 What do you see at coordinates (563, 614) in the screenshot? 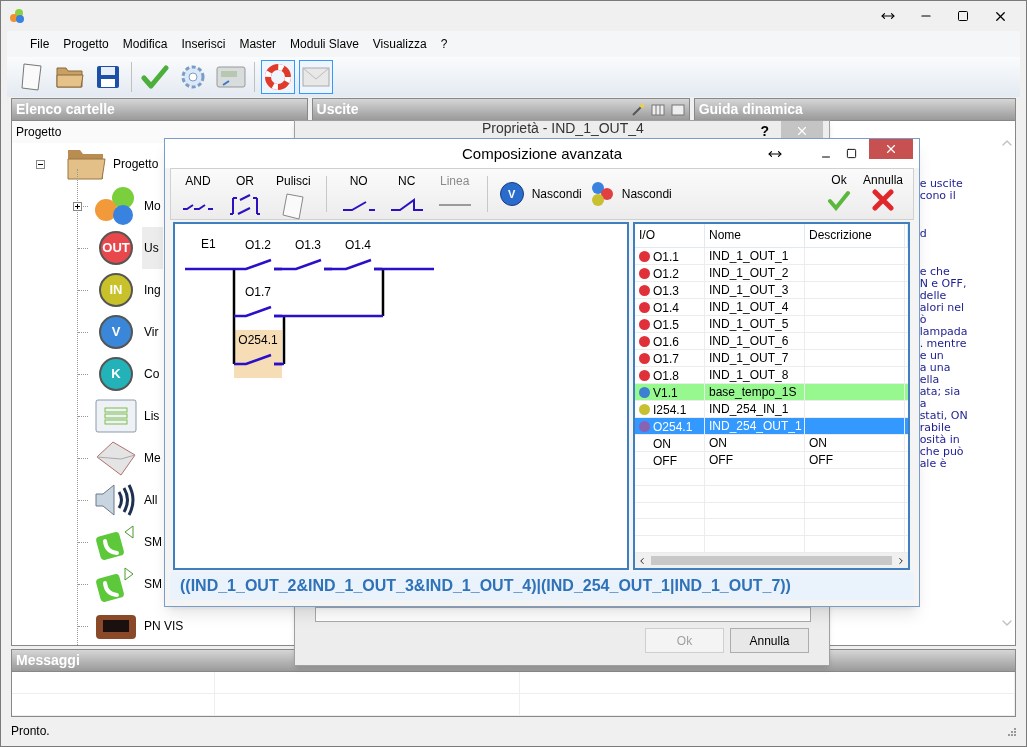
I see `text-field` at bounding box center [563, 614].